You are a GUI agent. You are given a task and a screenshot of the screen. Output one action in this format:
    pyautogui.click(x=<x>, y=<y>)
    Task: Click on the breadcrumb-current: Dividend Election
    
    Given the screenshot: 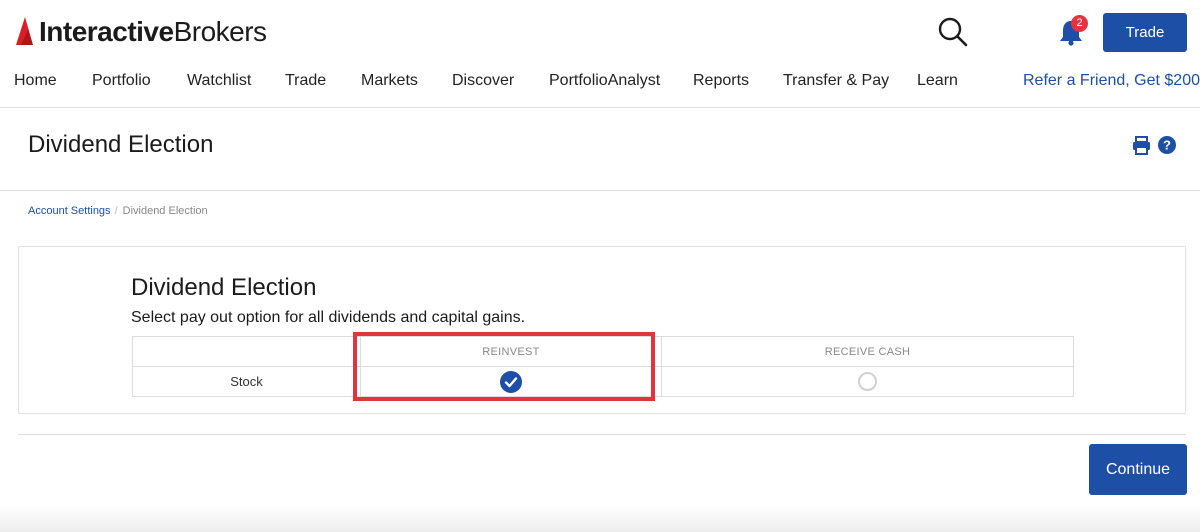 What is the action you would take?
    pyautogui.click(x=165, y=211)
    